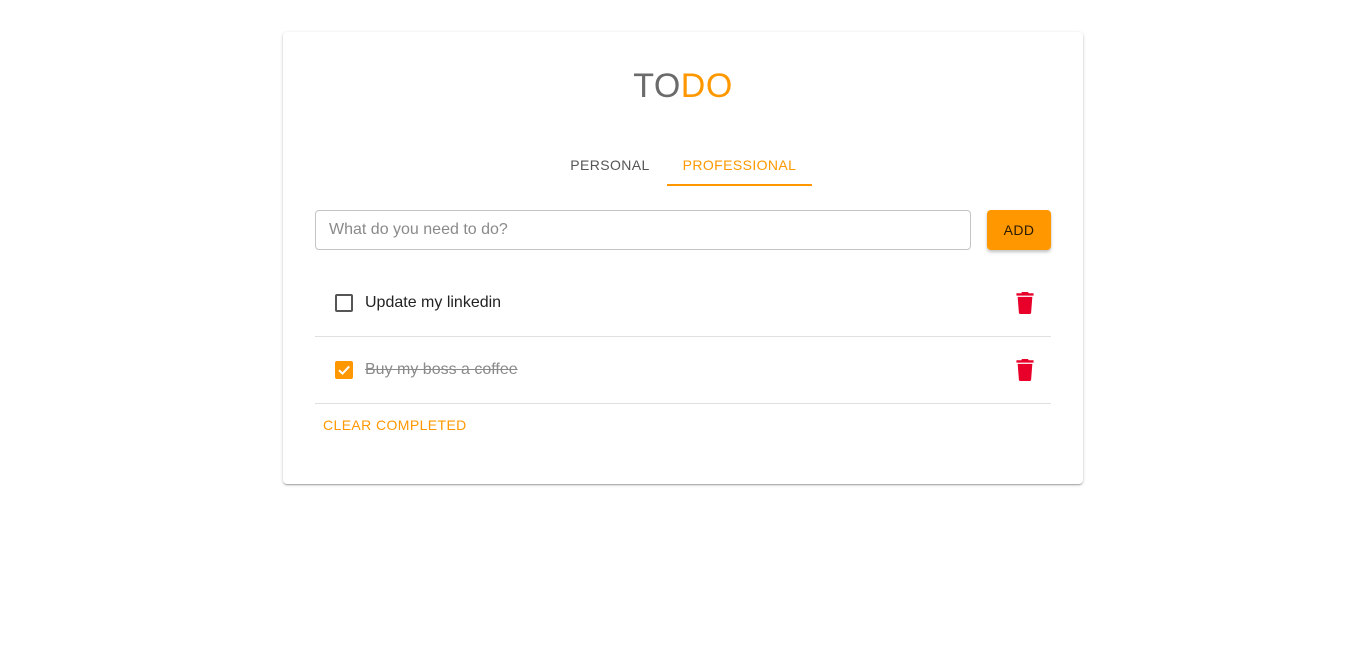 Image resolution: width=1365 pixels, height=646 pixels. What do you see at coordinates (610, 165) in the screenshot?
I see `tab-personal: PERSONAL` at bounding box center [610, 165].